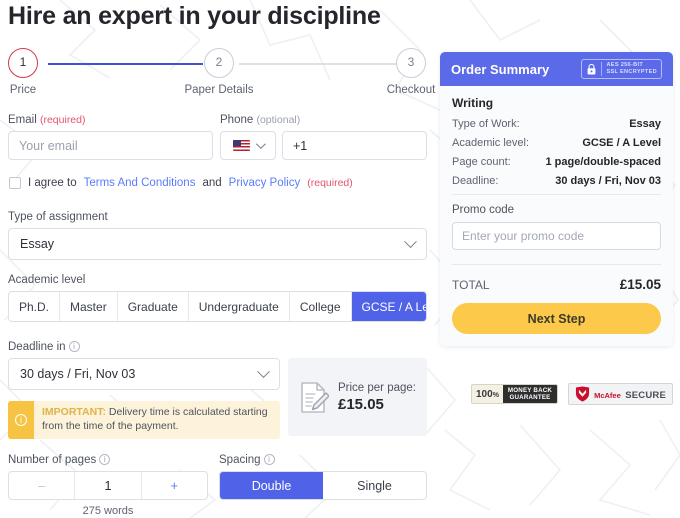 This screenshot has width=680, height=518. I want to click on price-per-page-card: Price per page: £15.05, so click(357, 397).